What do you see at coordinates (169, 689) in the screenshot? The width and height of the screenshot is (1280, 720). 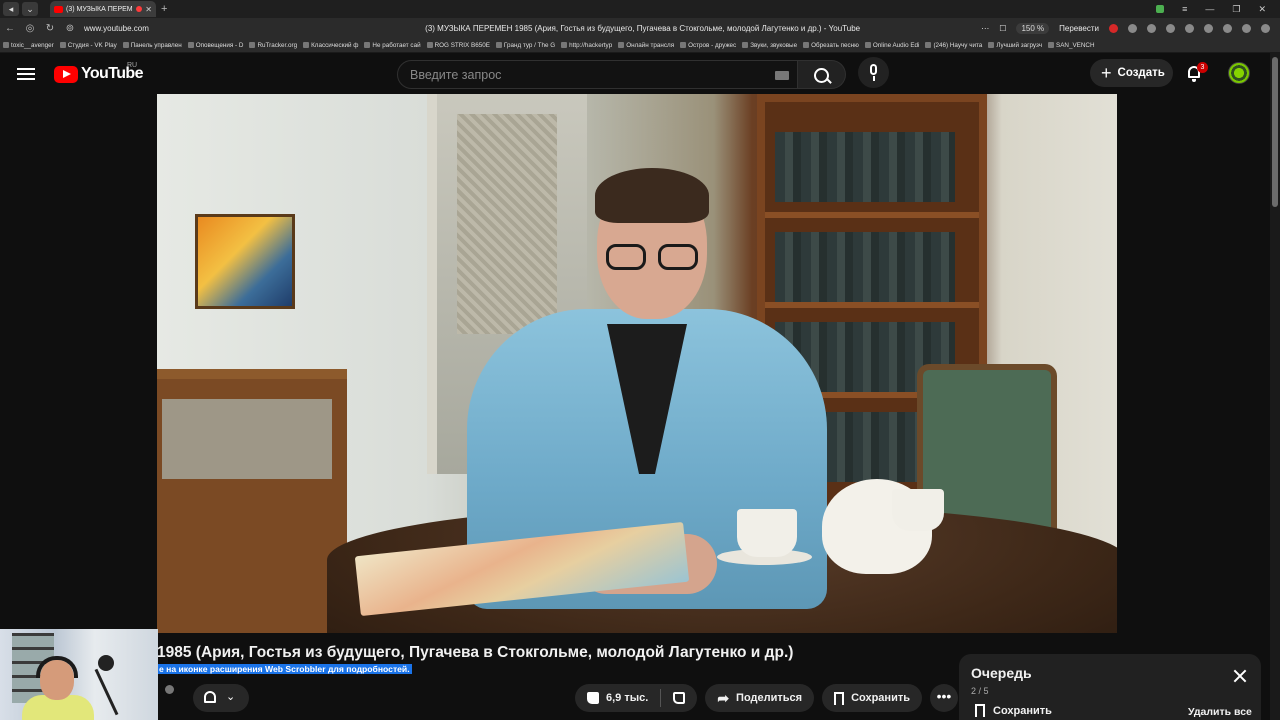 I see `verified-icon` at bounding box center [169, 689].